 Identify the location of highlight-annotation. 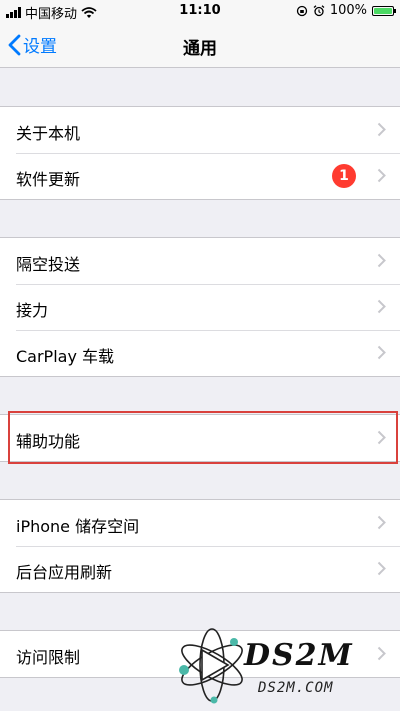
(203, 437).